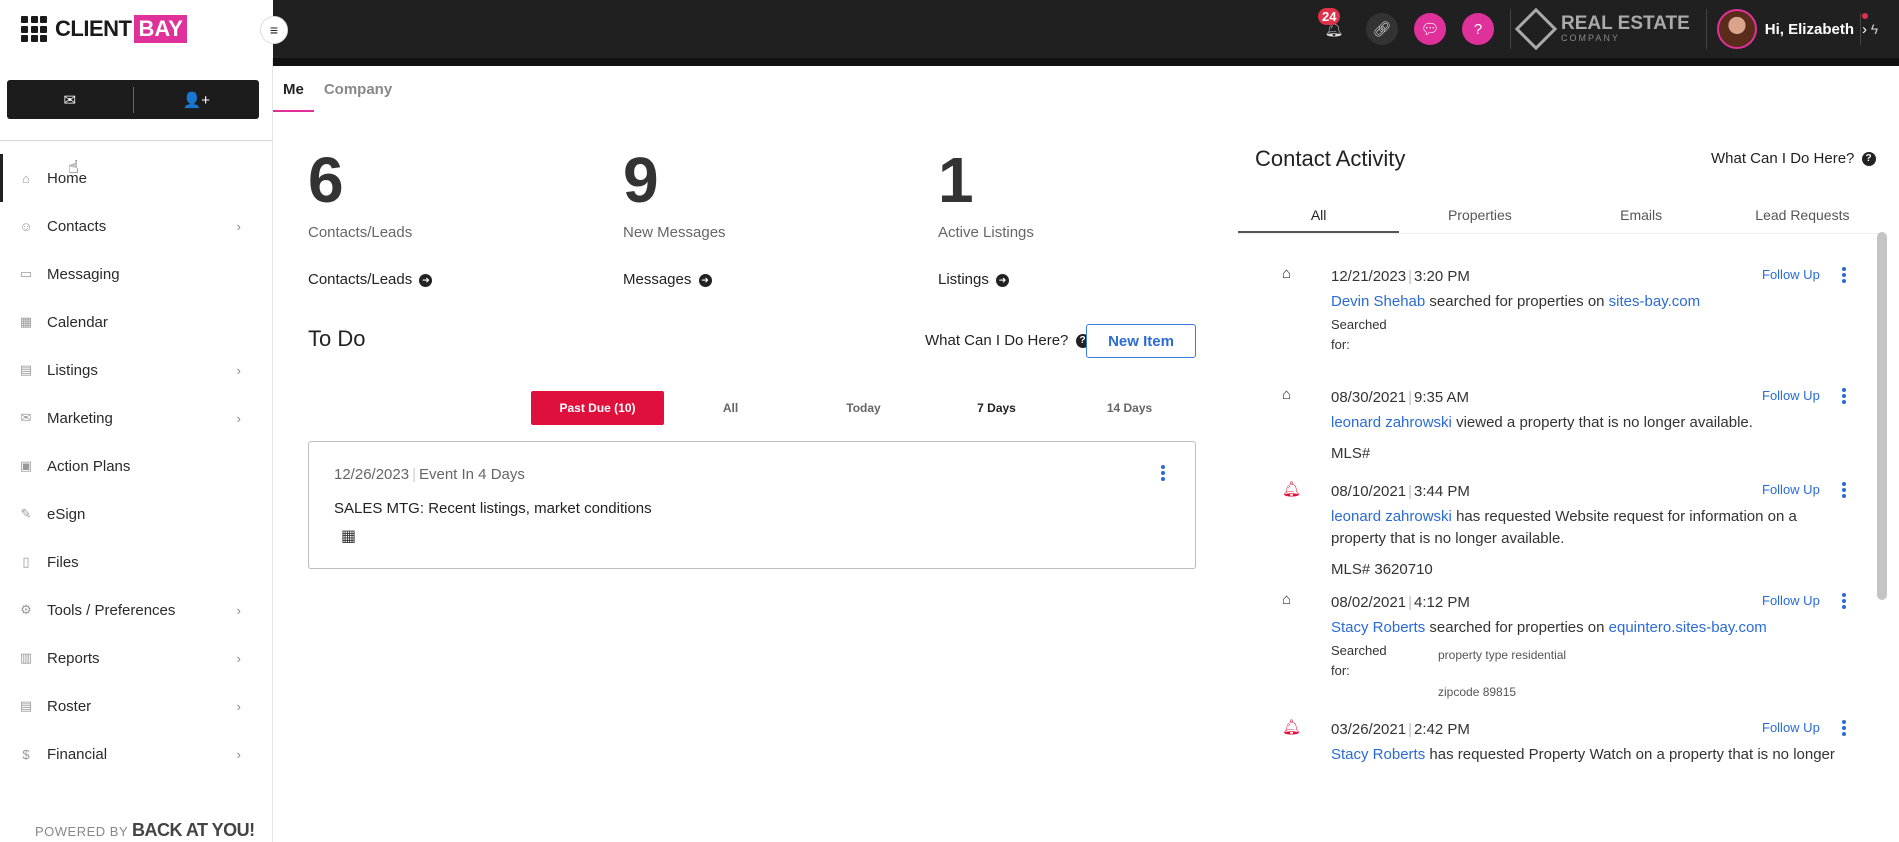  Describe the element at coordinates (136, 29) in the screenshot. I see `logo: CLIENT BAY` at that location.